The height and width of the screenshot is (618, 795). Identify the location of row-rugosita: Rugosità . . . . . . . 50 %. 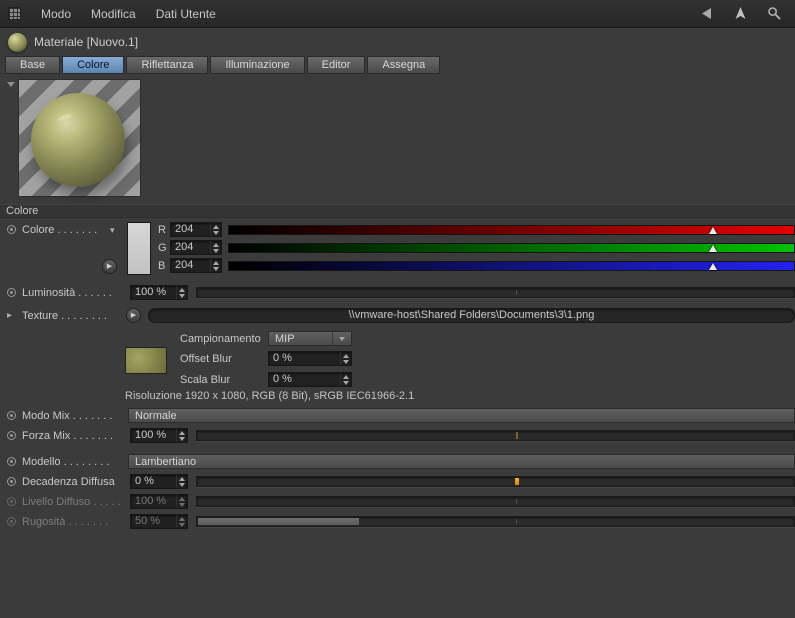
(397, 521).